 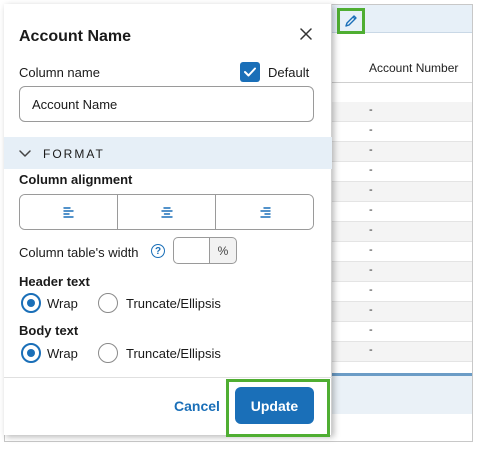 I want to click on body-wrap-label: Wrap, so click(x=62, y=353).